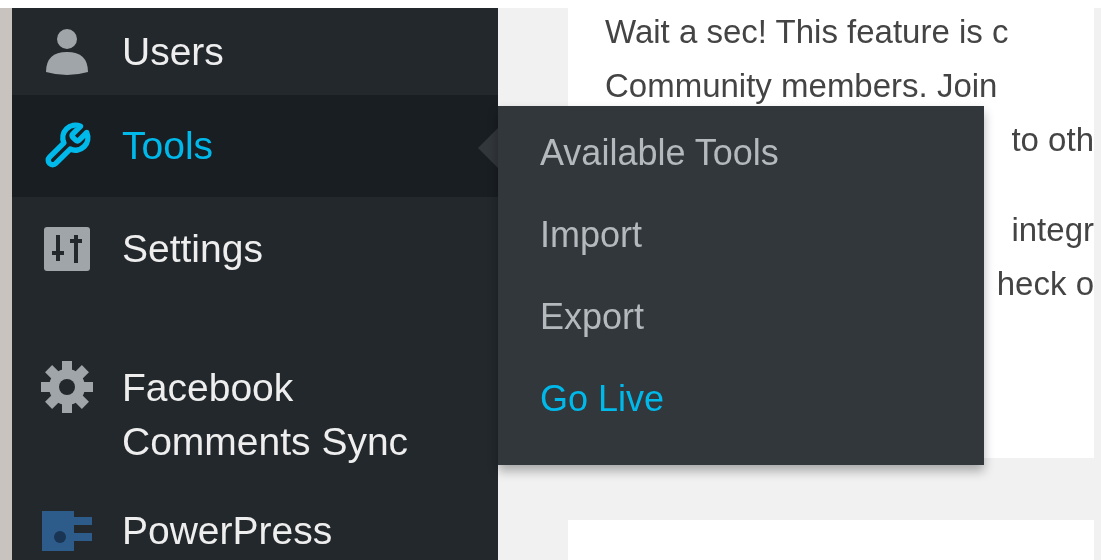 This screenshot has height=560, width=1101. I want to click on plug-icon, so click(67, 531).